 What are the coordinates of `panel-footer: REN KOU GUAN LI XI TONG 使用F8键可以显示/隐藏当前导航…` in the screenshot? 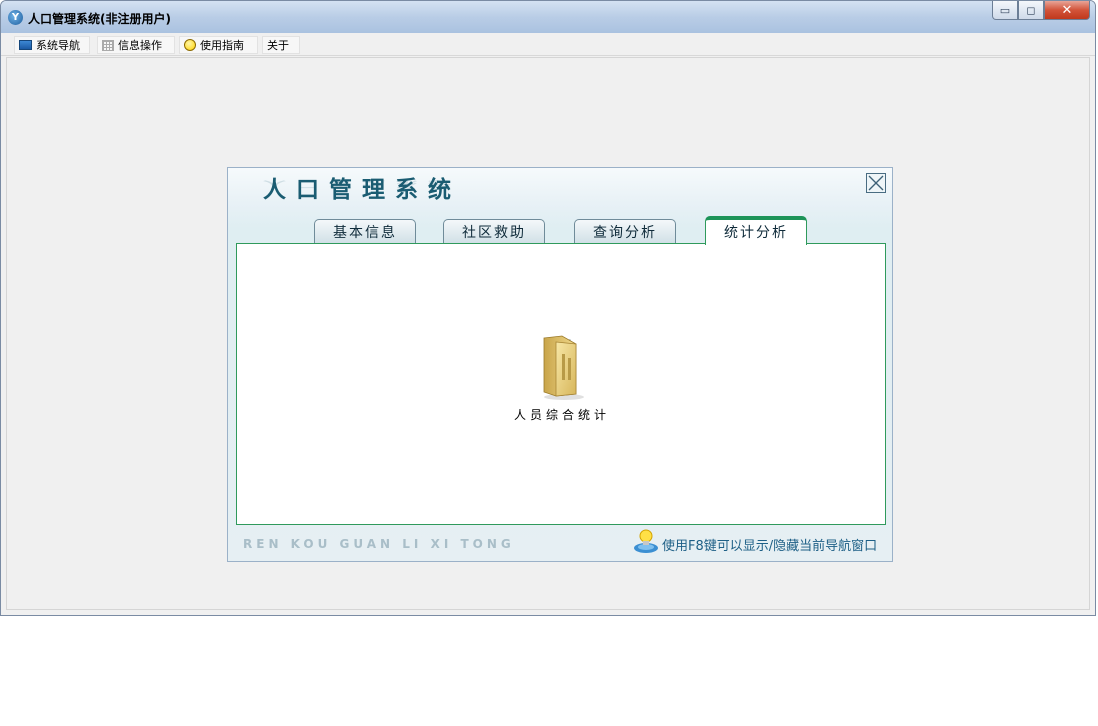 It's located at (560, 544).